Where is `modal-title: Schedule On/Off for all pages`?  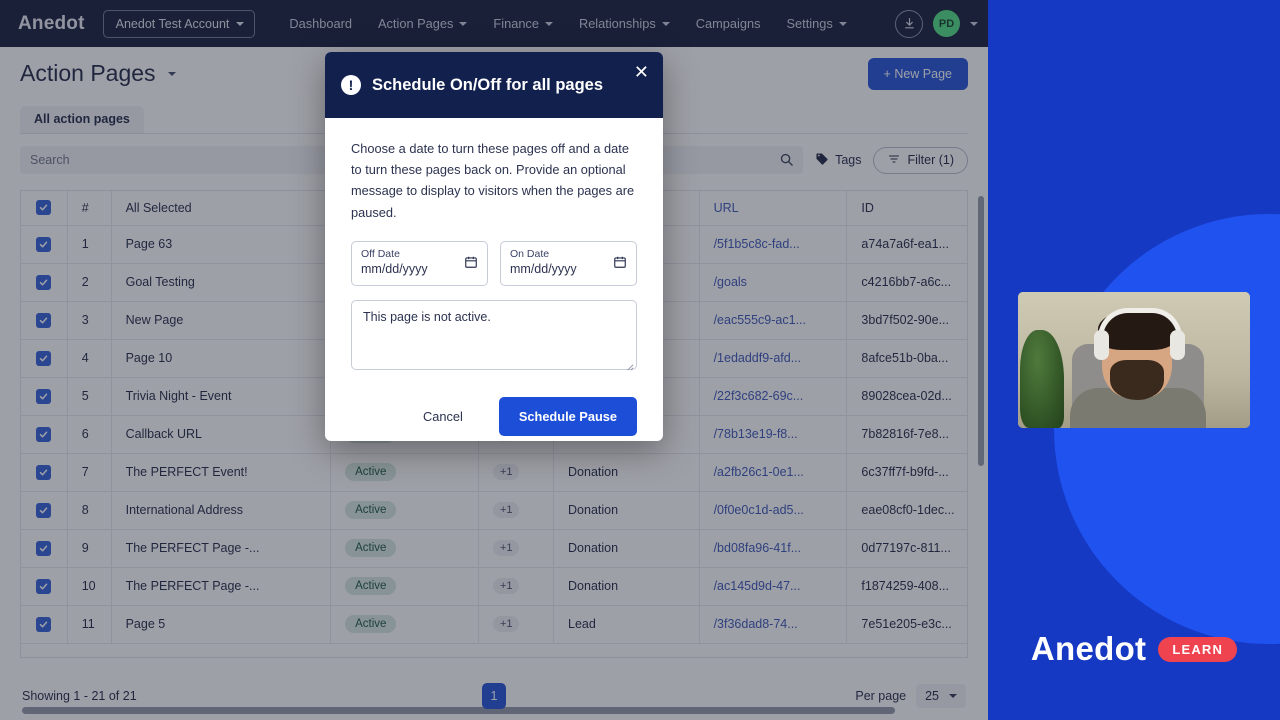
modal-title: Schedule On/Off for all pages is located at coordinates (488, 84).